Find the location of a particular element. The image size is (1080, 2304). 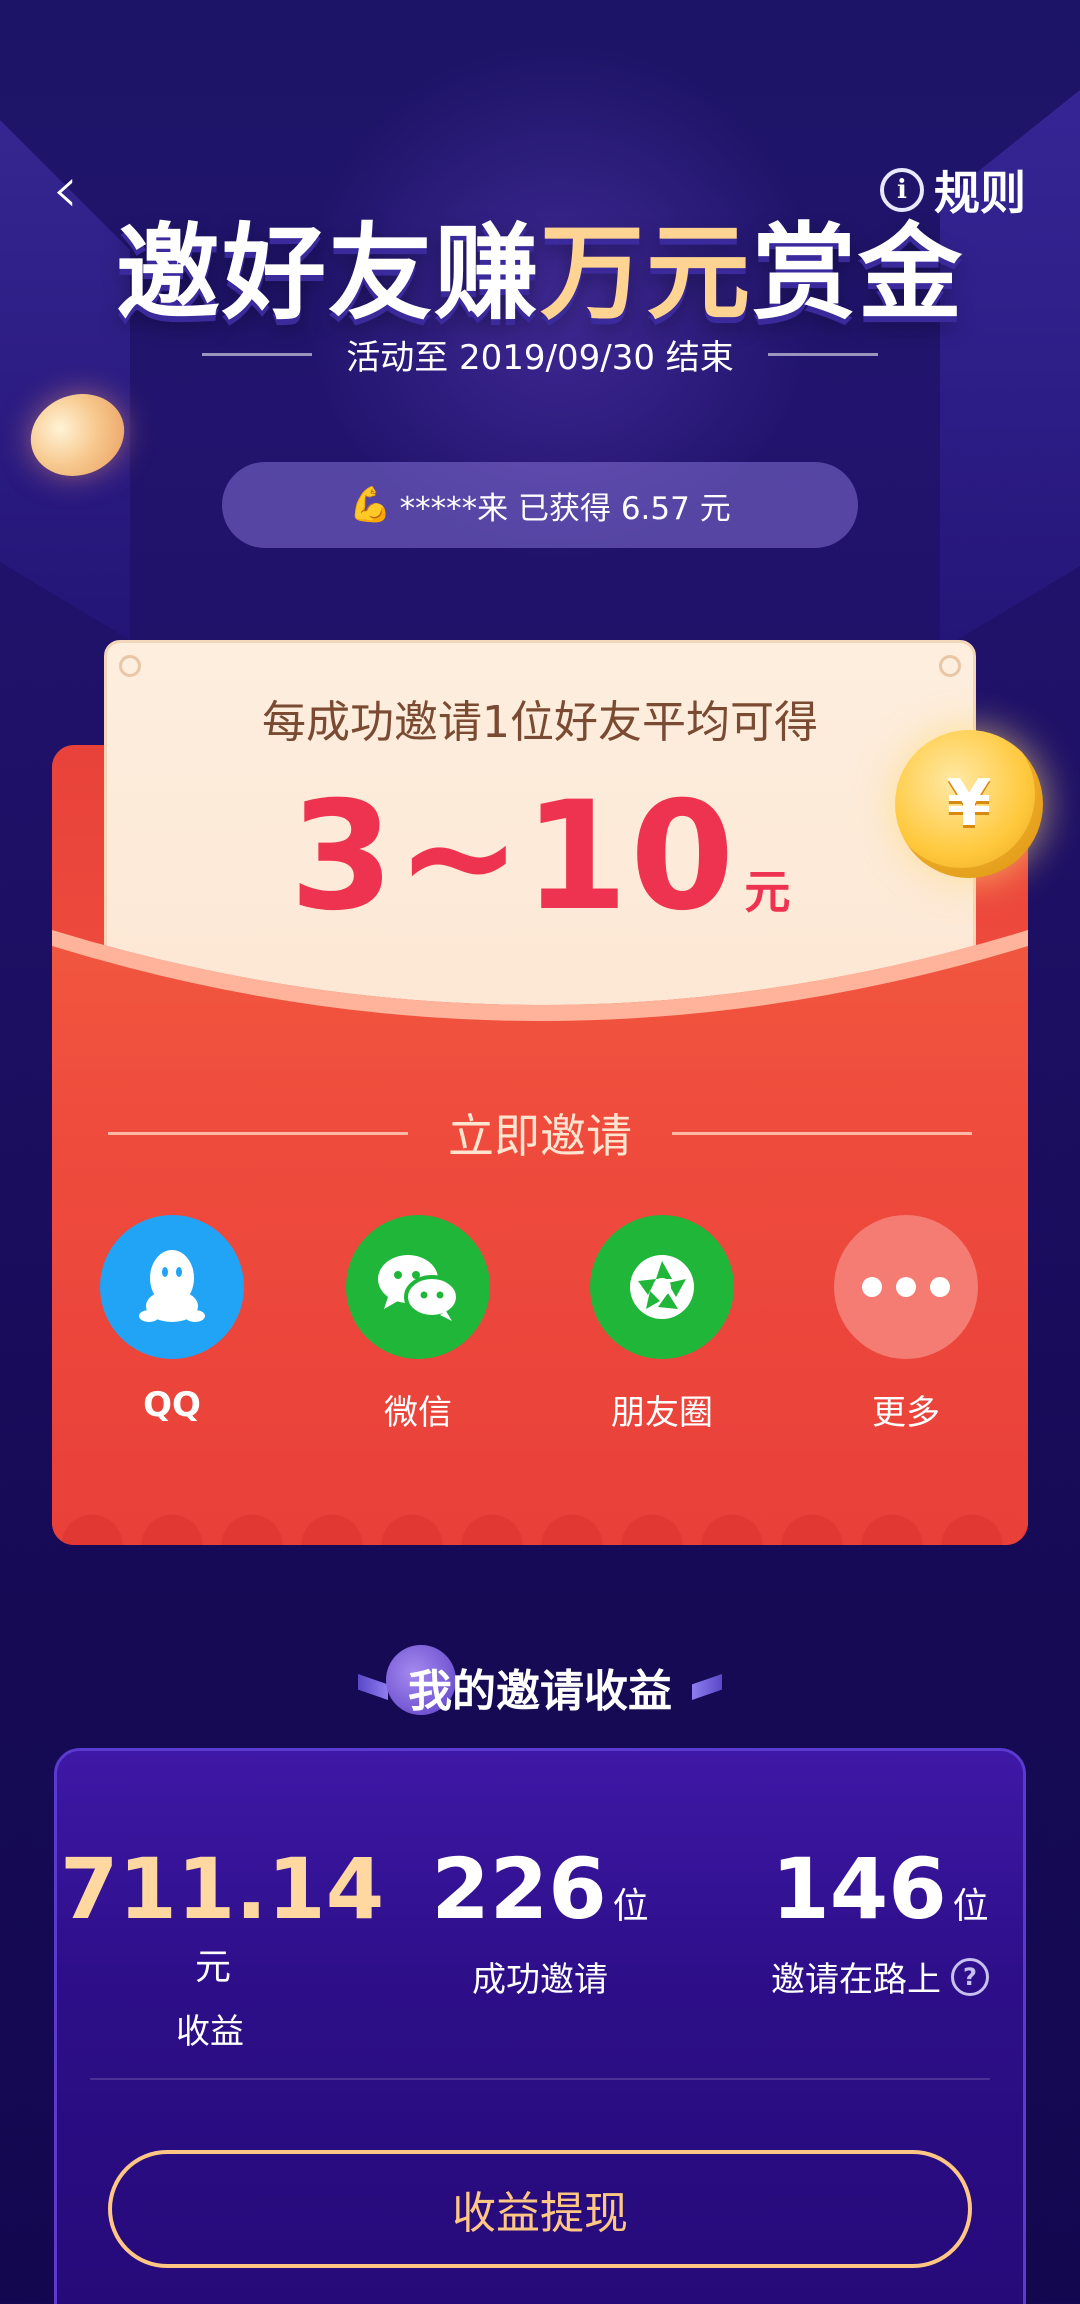

coin-symbol: ¥ is located at coordinates (969, 804).